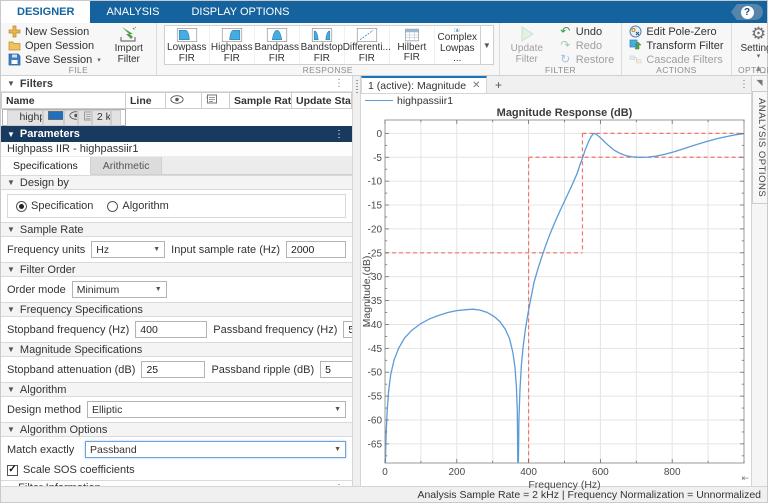 The image size is (768, 503). What do you see at coordinates (231, 47) in the screenshot?
I see `gallery-label: Highpass` at bounding box center [231, 47].